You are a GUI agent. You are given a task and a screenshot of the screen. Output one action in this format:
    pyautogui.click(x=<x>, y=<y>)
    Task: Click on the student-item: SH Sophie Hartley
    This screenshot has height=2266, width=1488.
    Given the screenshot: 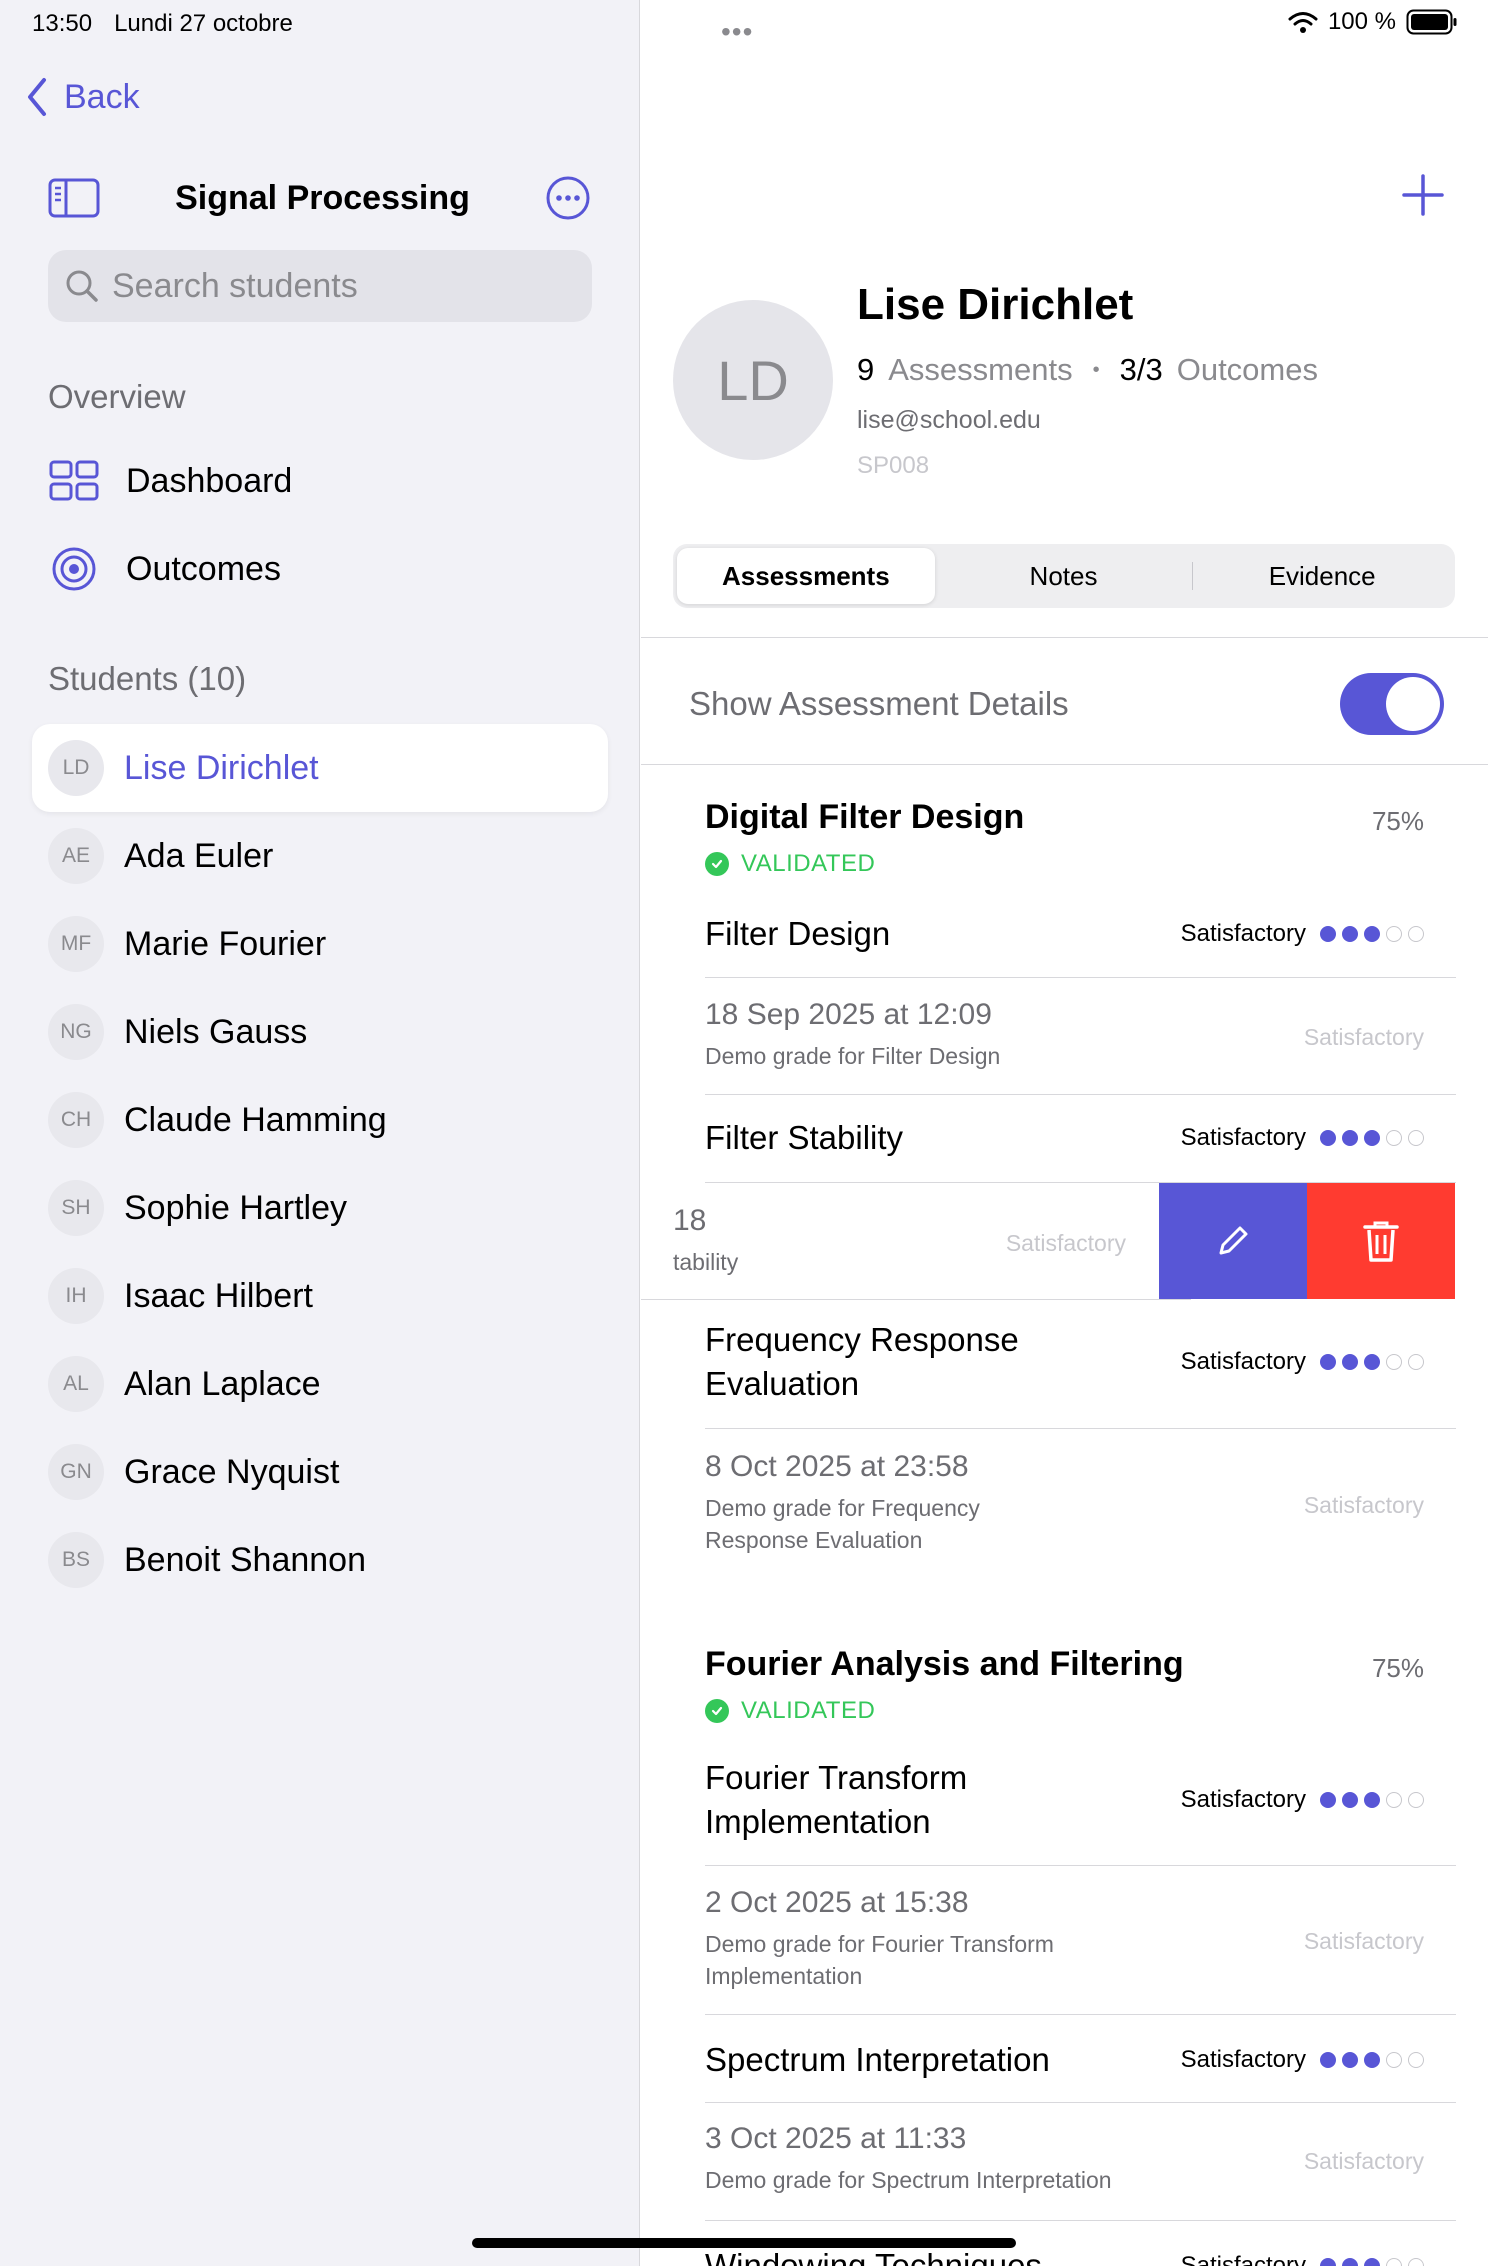 What is the action you would take?
    pyautogui.click(x=320, y=1208)
    